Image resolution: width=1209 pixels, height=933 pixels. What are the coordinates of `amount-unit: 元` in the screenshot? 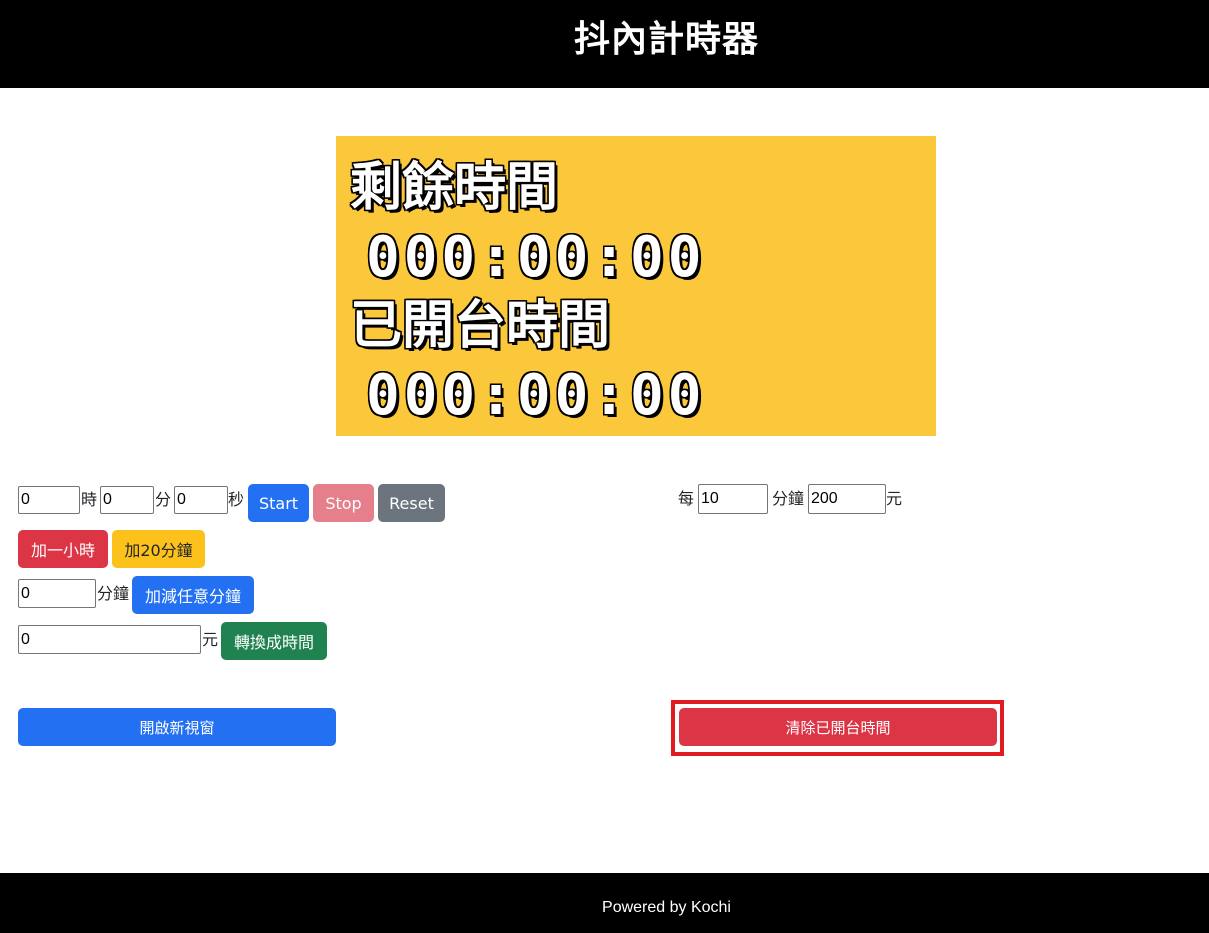 It's located at (210, 639).